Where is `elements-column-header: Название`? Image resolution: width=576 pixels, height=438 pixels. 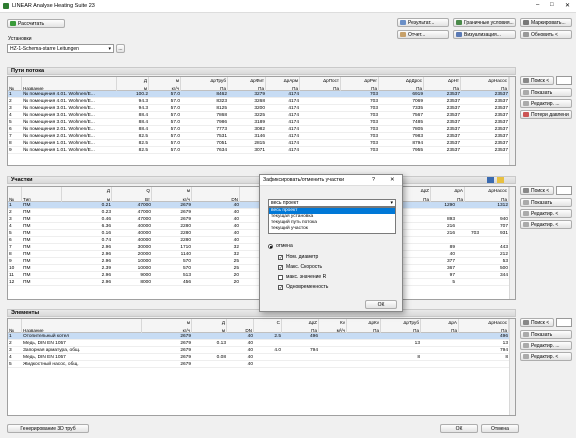 elements-column-header: Название is located at coordinates (82, 326).